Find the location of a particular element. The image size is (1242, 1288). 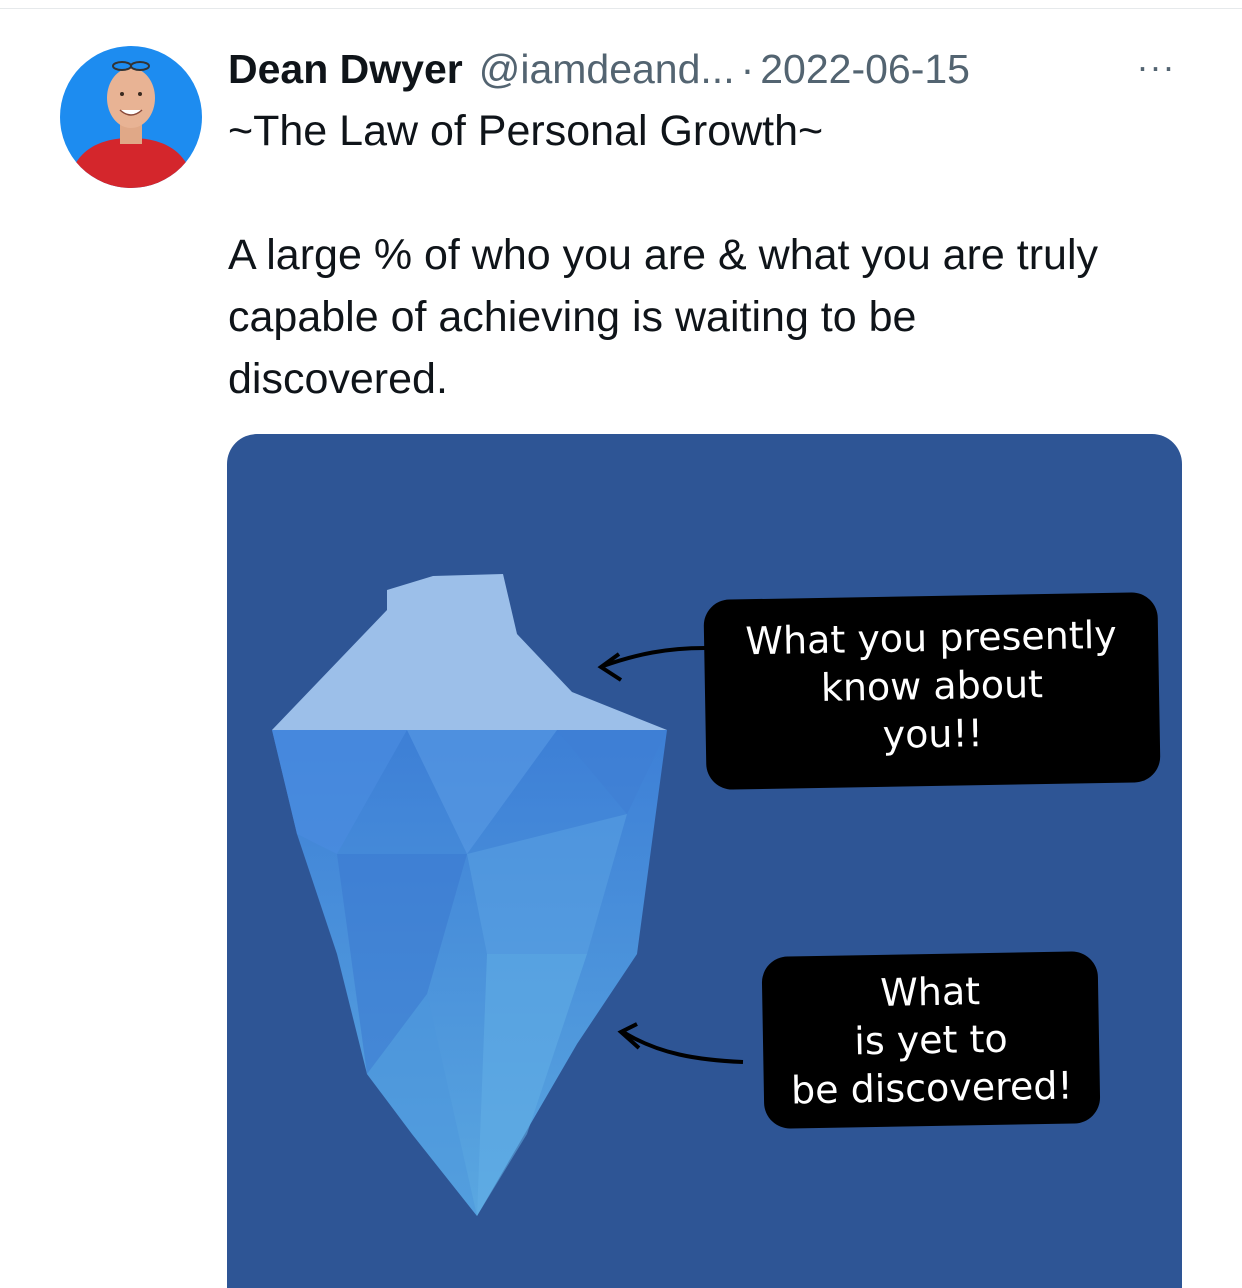

callout-present: What you presently know about you!! is located at coordinates (932, 691).